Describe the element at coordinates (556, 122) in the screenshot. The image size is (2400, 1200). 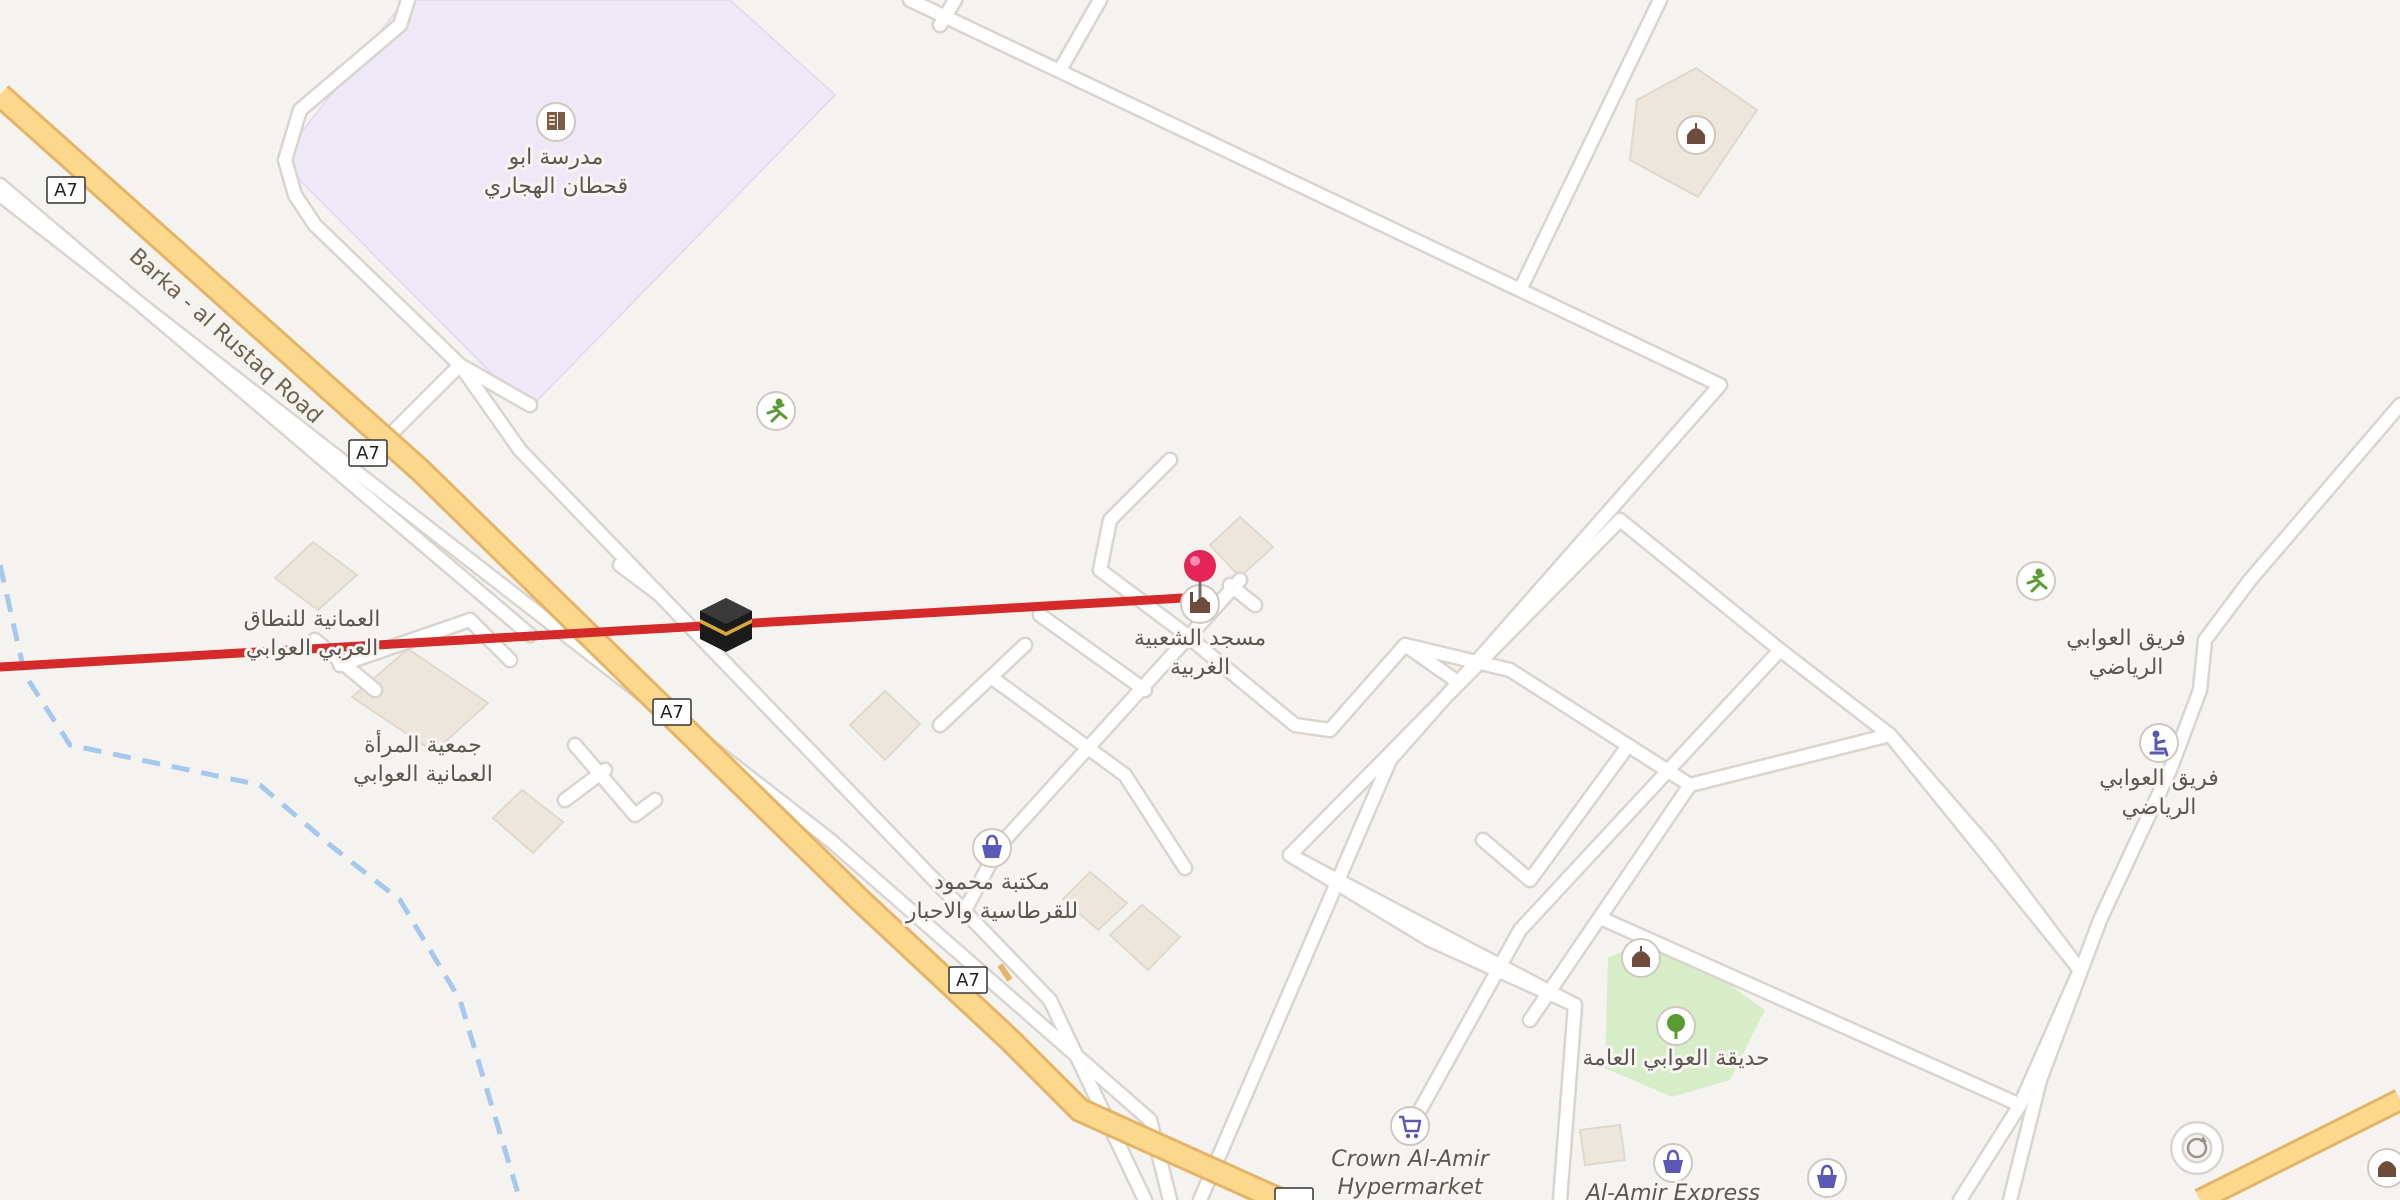
I see `school-icon` at that location.